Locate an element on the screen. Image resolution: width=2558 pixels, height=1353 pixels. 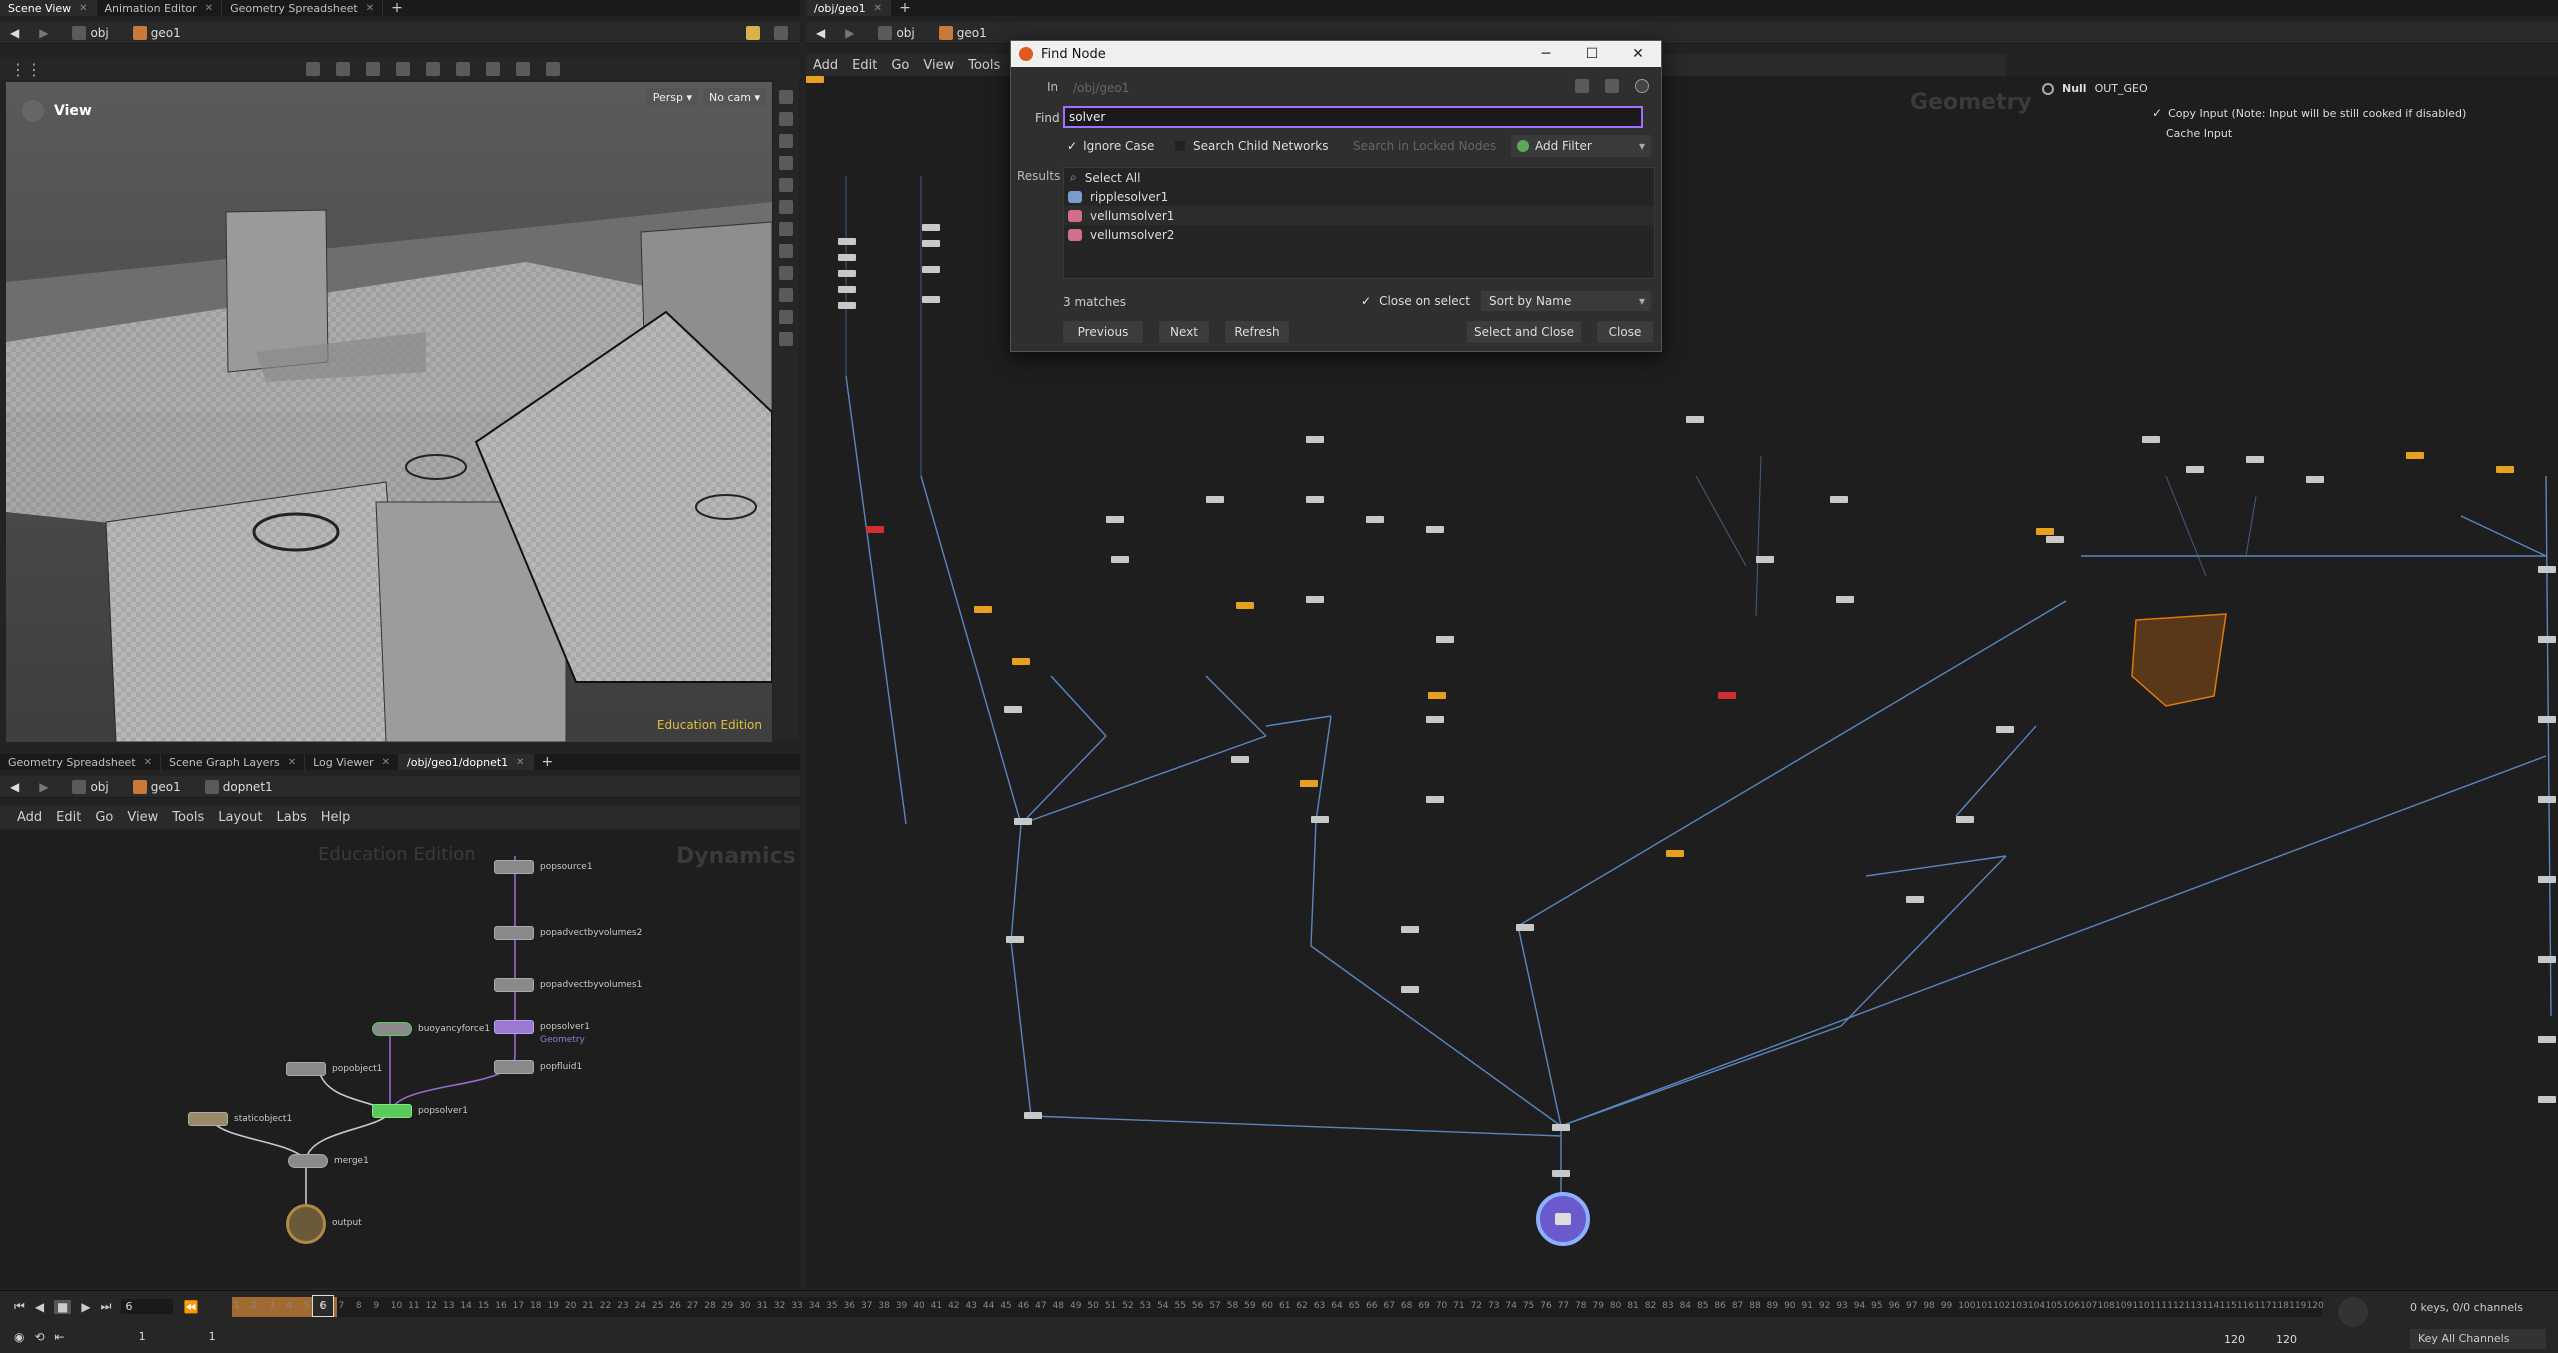
find-input: solver is located at coordinates (1353, 117).